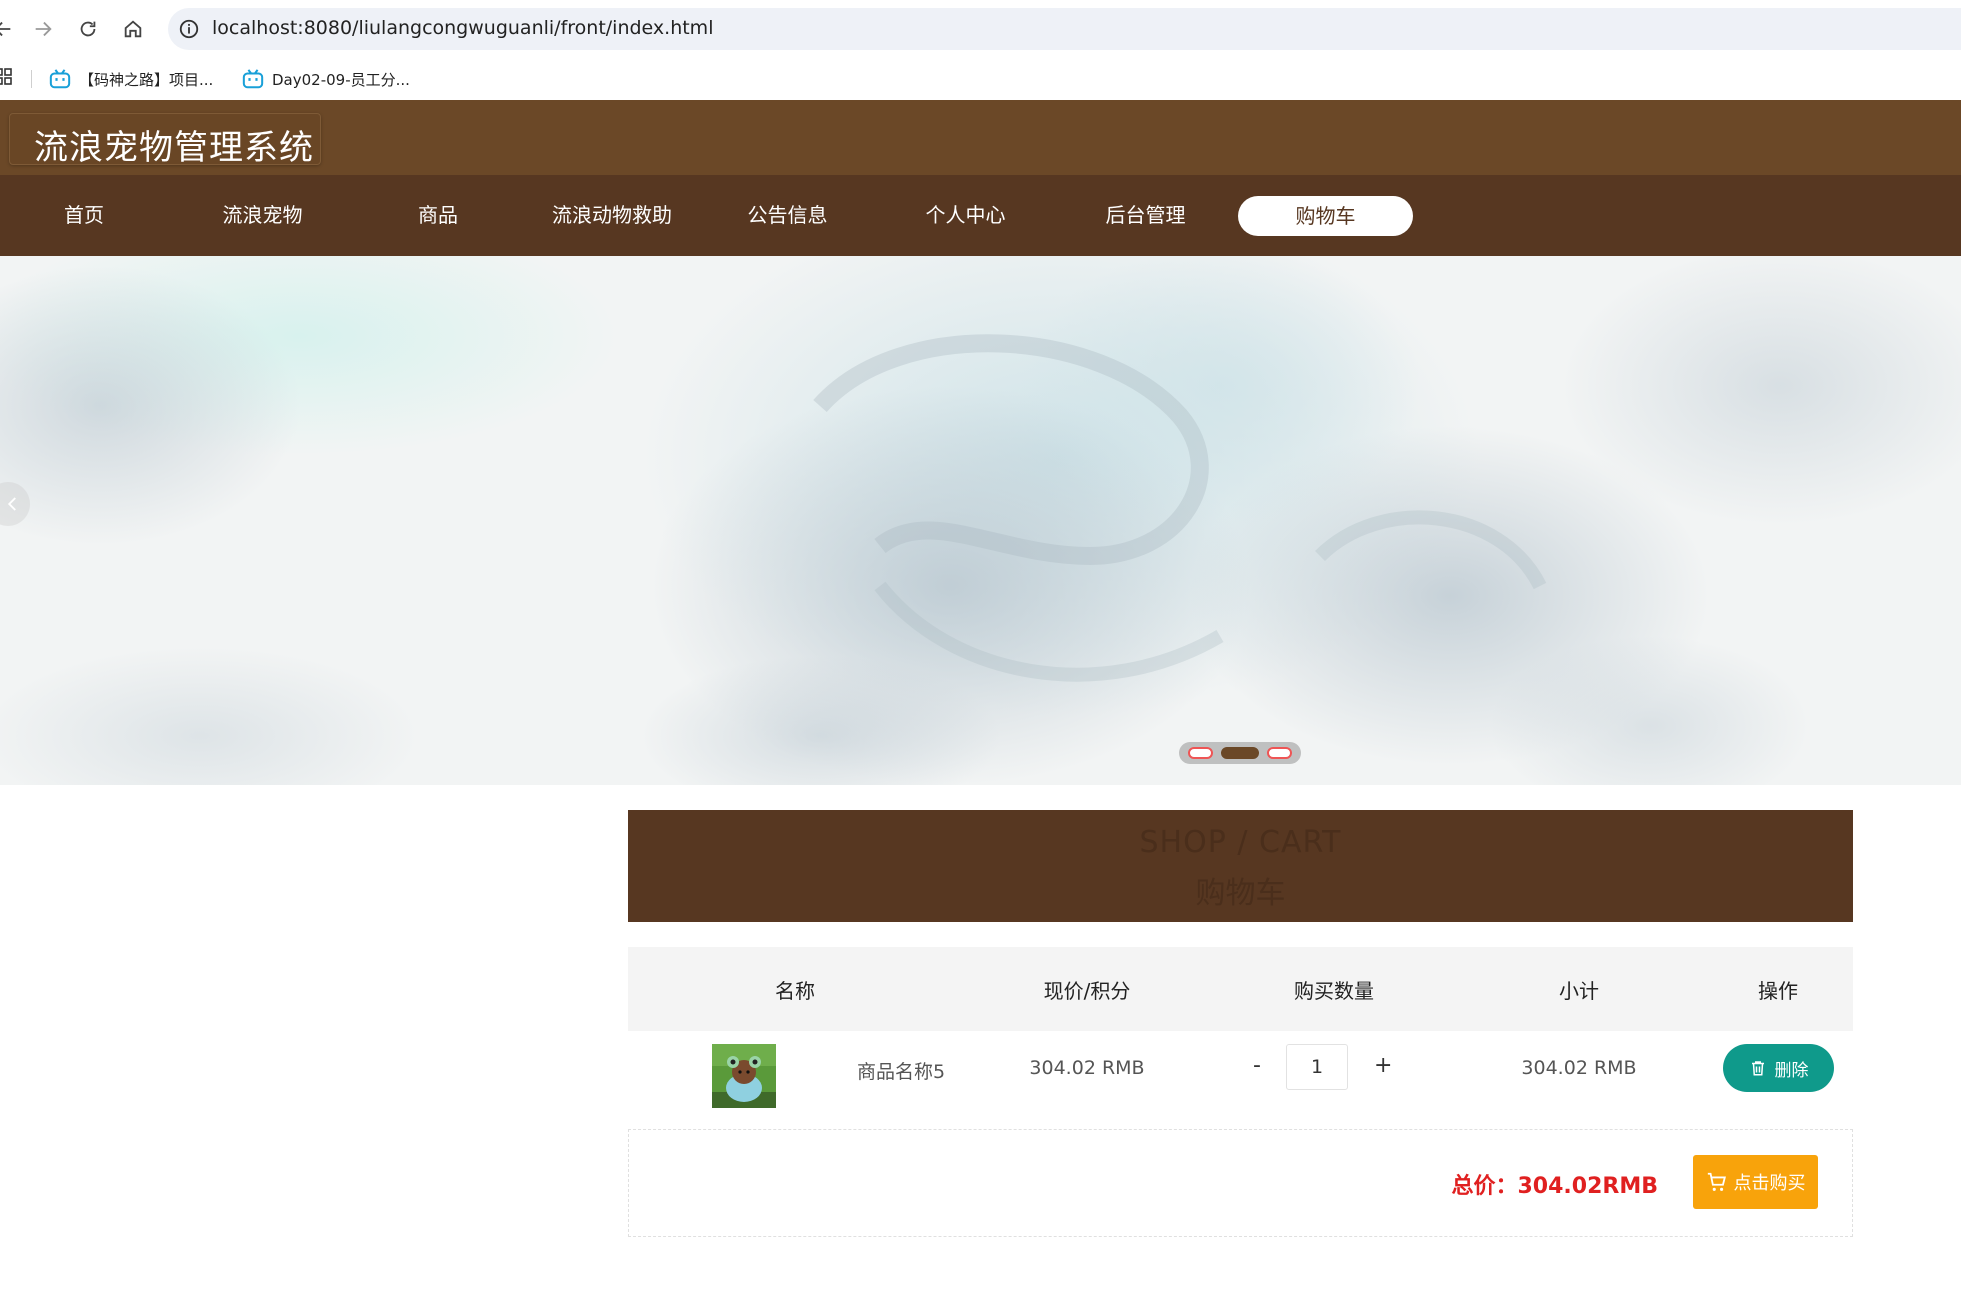  Describe the element at coordinates (1325, 216) in the screenshot. I see `nav-item-cart: 购物车` at that location.